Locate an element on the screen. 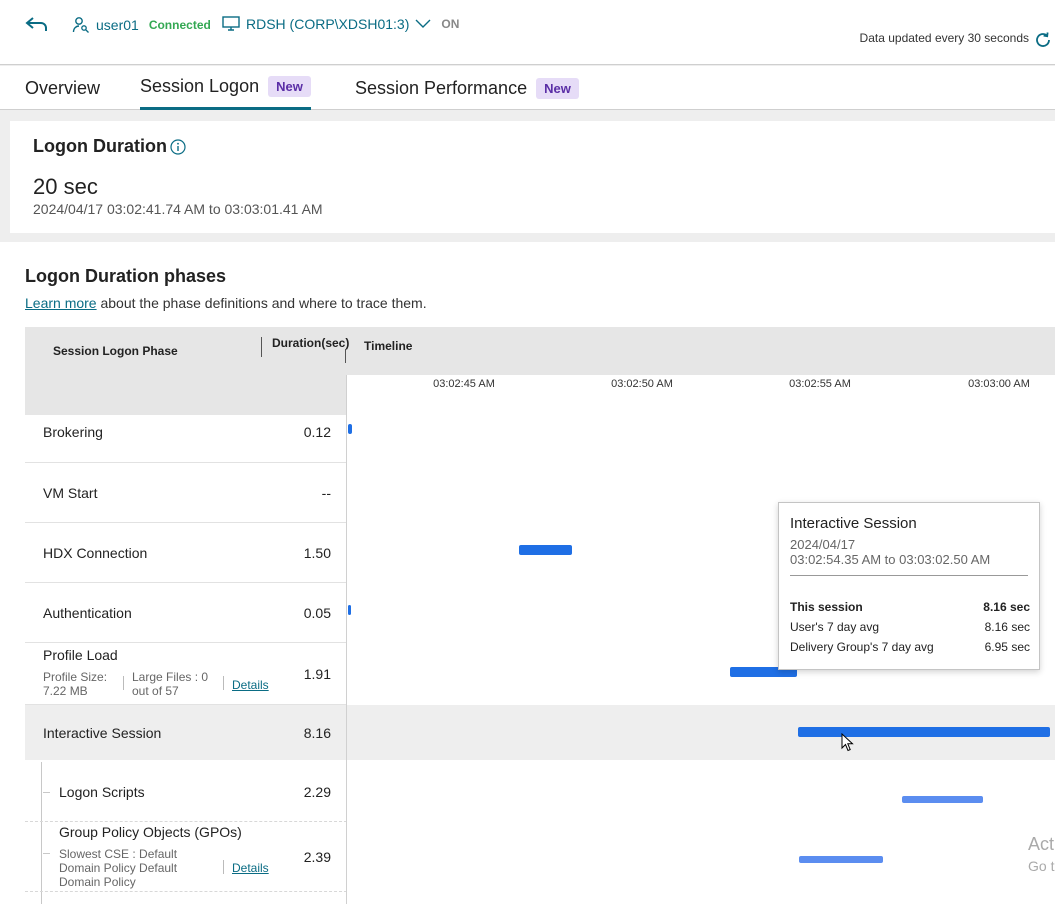 This screenshot has height=904, width=1055. phase-name: Brokering is located at coordinates (73, 432).